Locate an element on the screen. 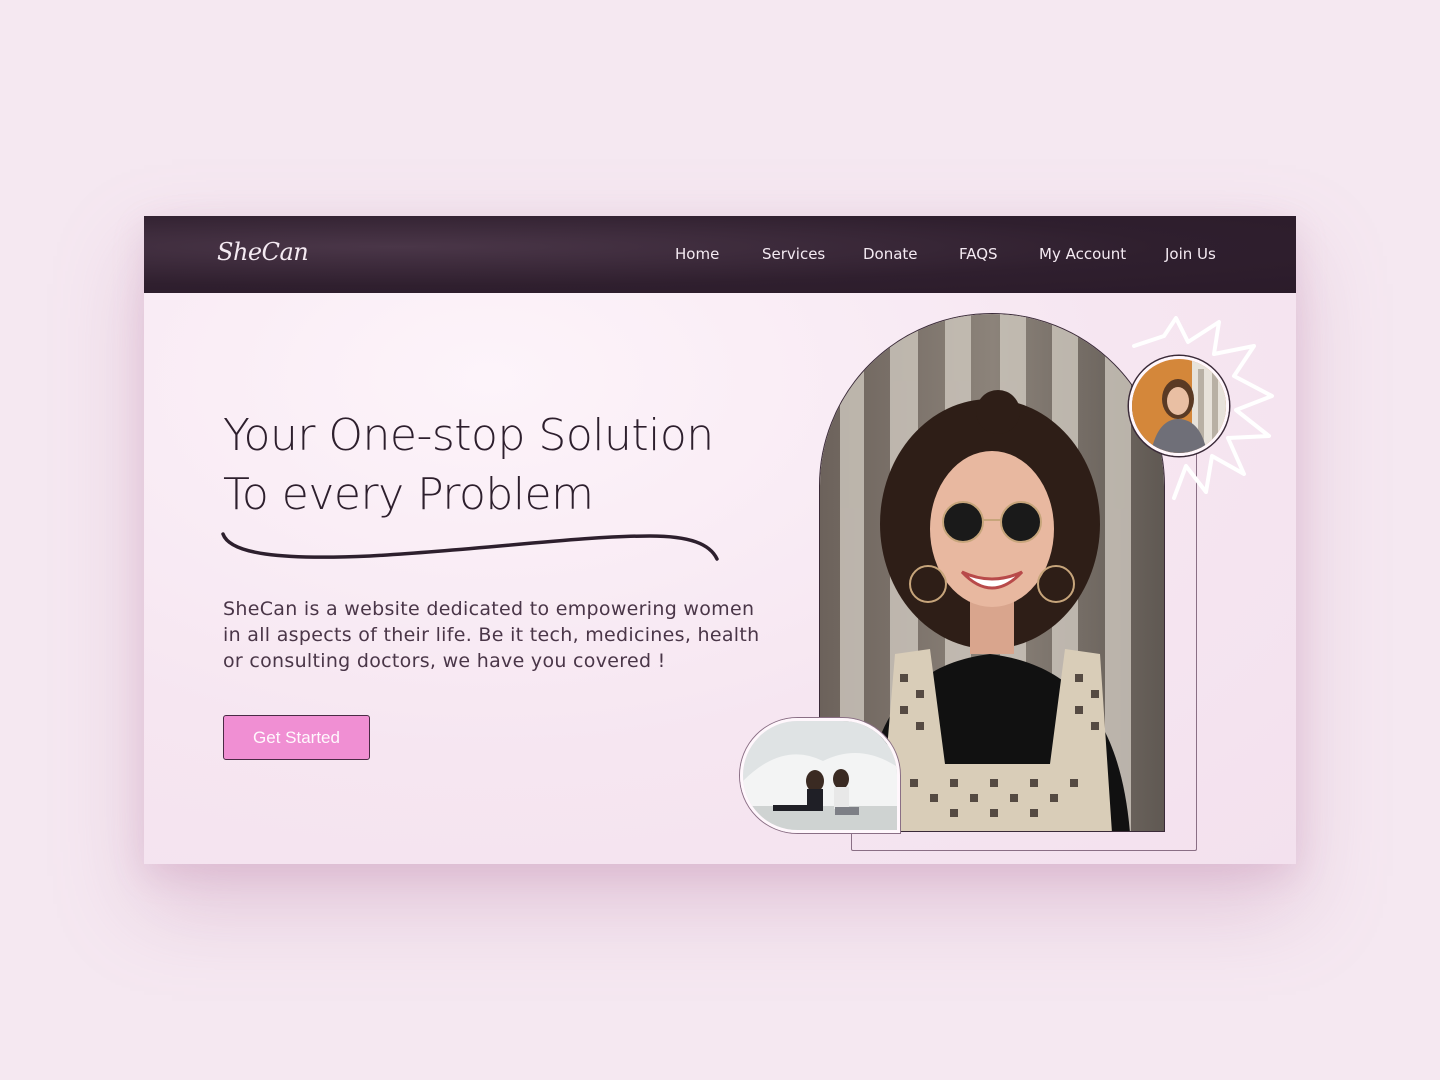 The height and width of the screenshot is (1080, 1440). nav-join-us: Join Us is located at coordinates (1190, 254).